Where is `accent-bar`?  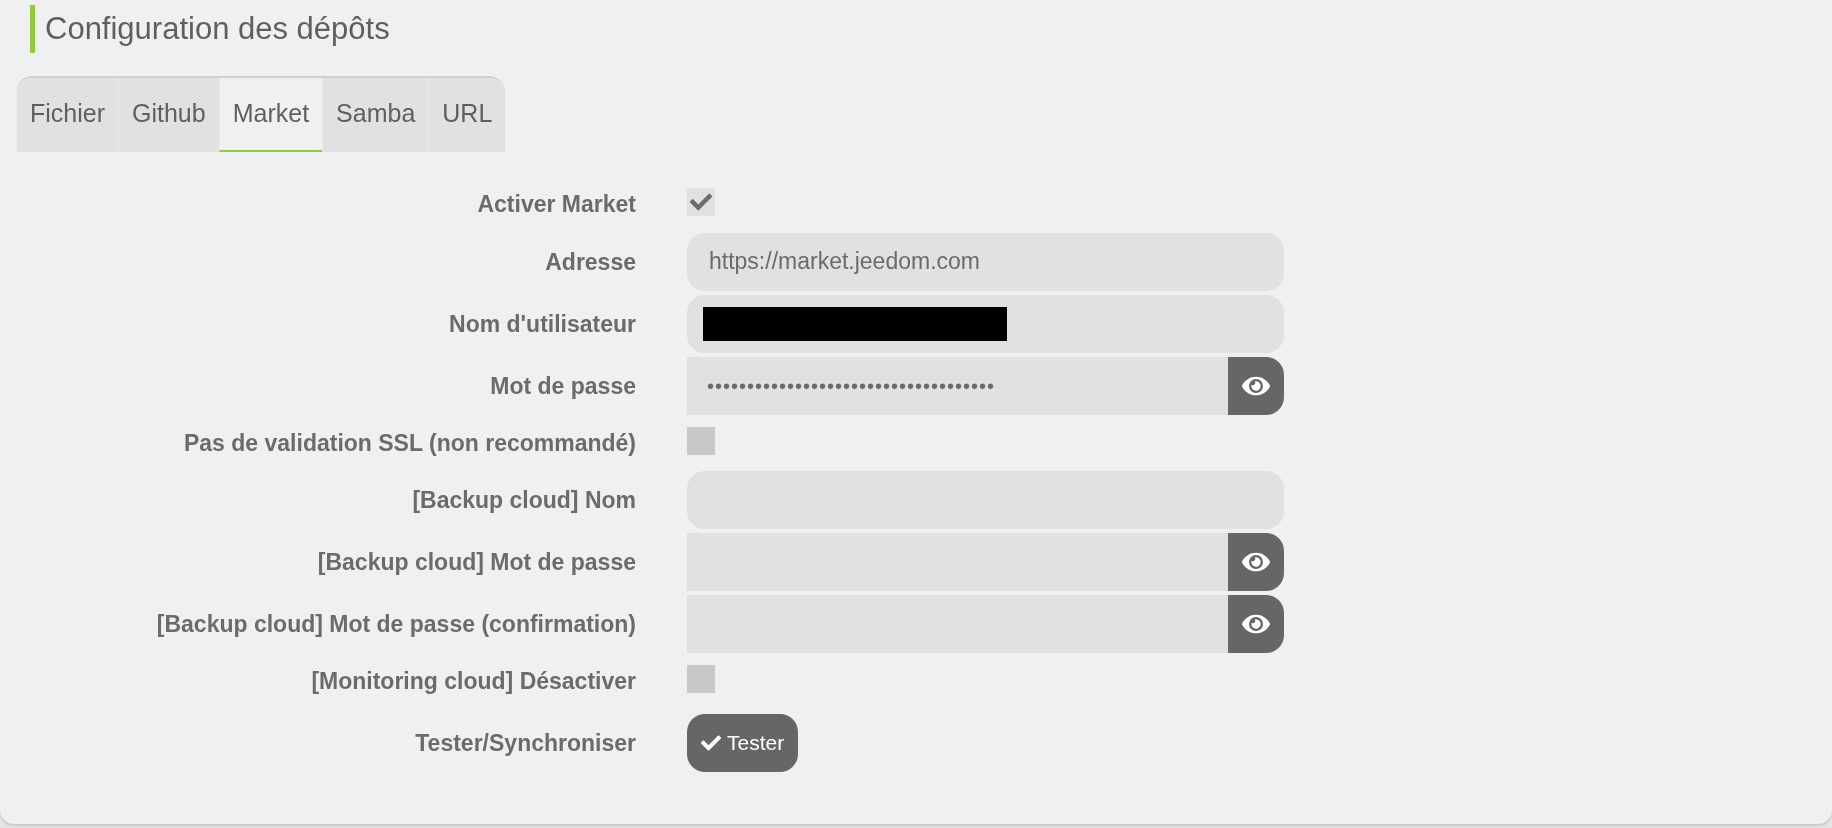 accent-bar is located at coordinates (32, 29).